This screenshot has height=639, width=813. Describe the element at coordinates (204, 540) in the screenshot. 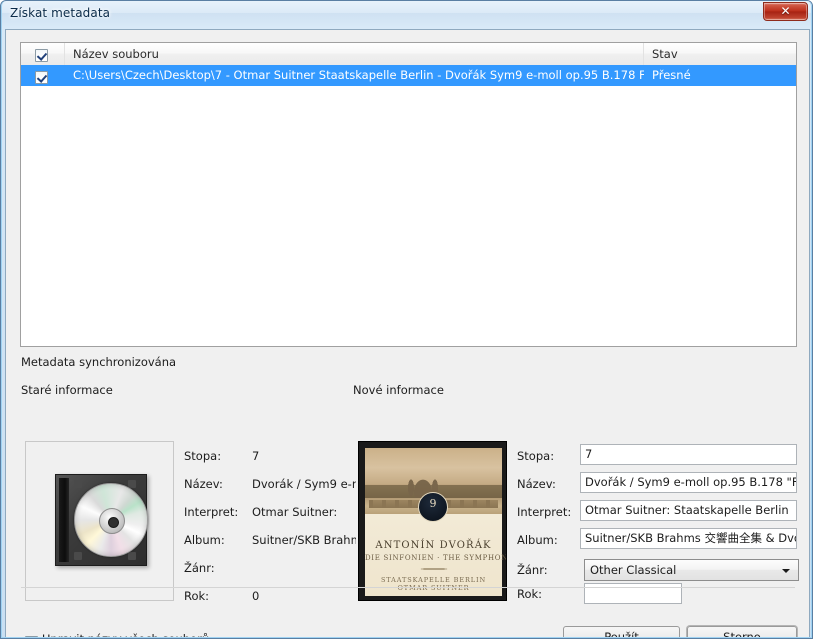

I see `old-label-album: Album:` at that location.